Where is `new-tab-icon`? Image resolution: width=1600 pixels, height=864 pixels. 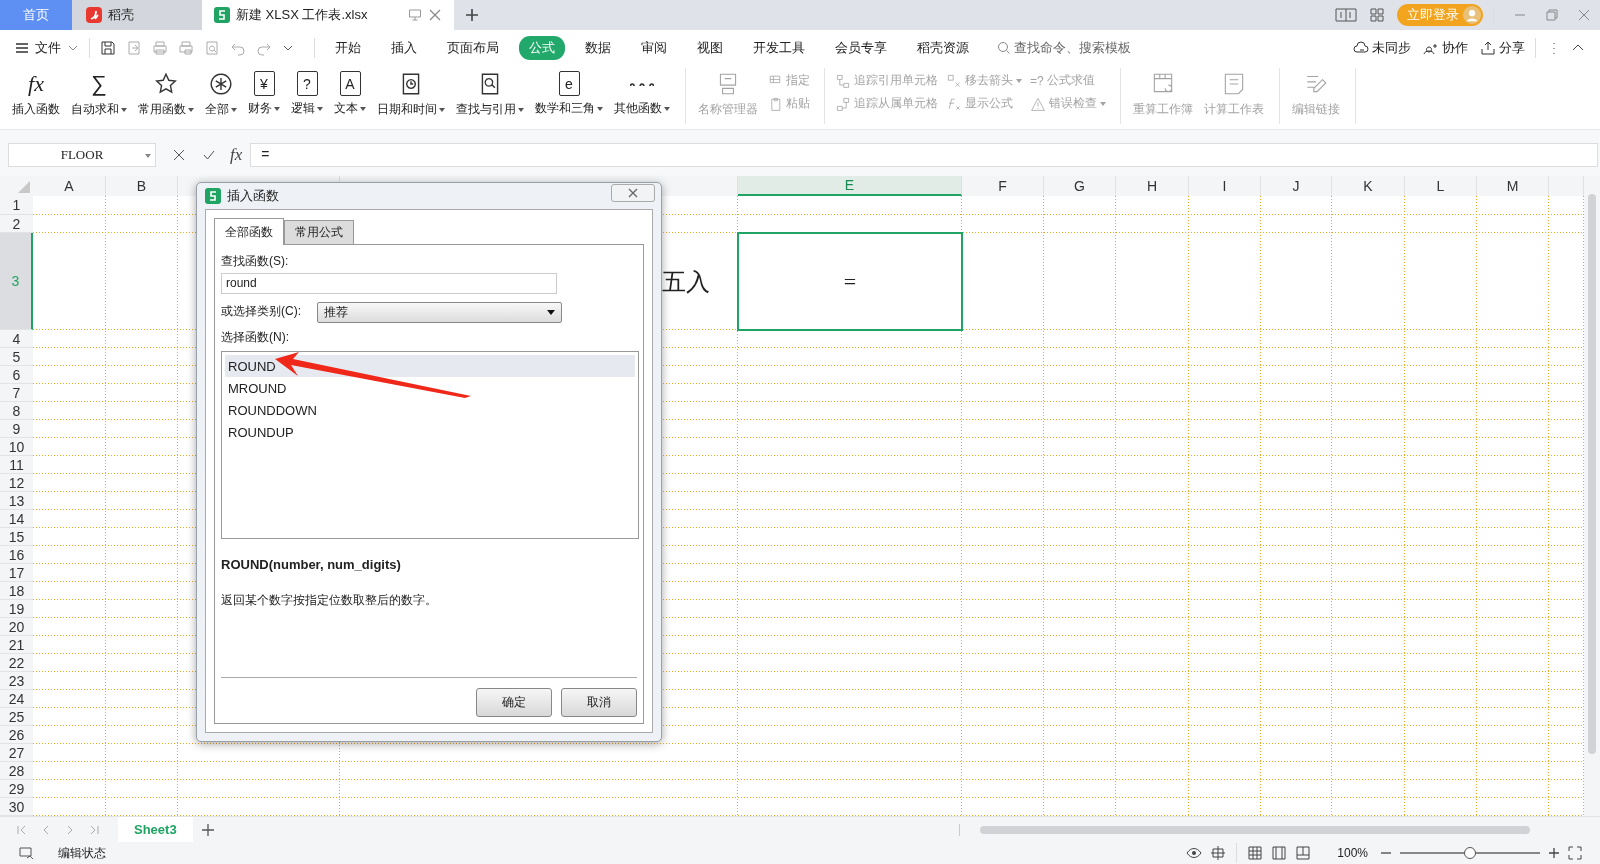 new-tab-icon is located at coordinates (472, 15).